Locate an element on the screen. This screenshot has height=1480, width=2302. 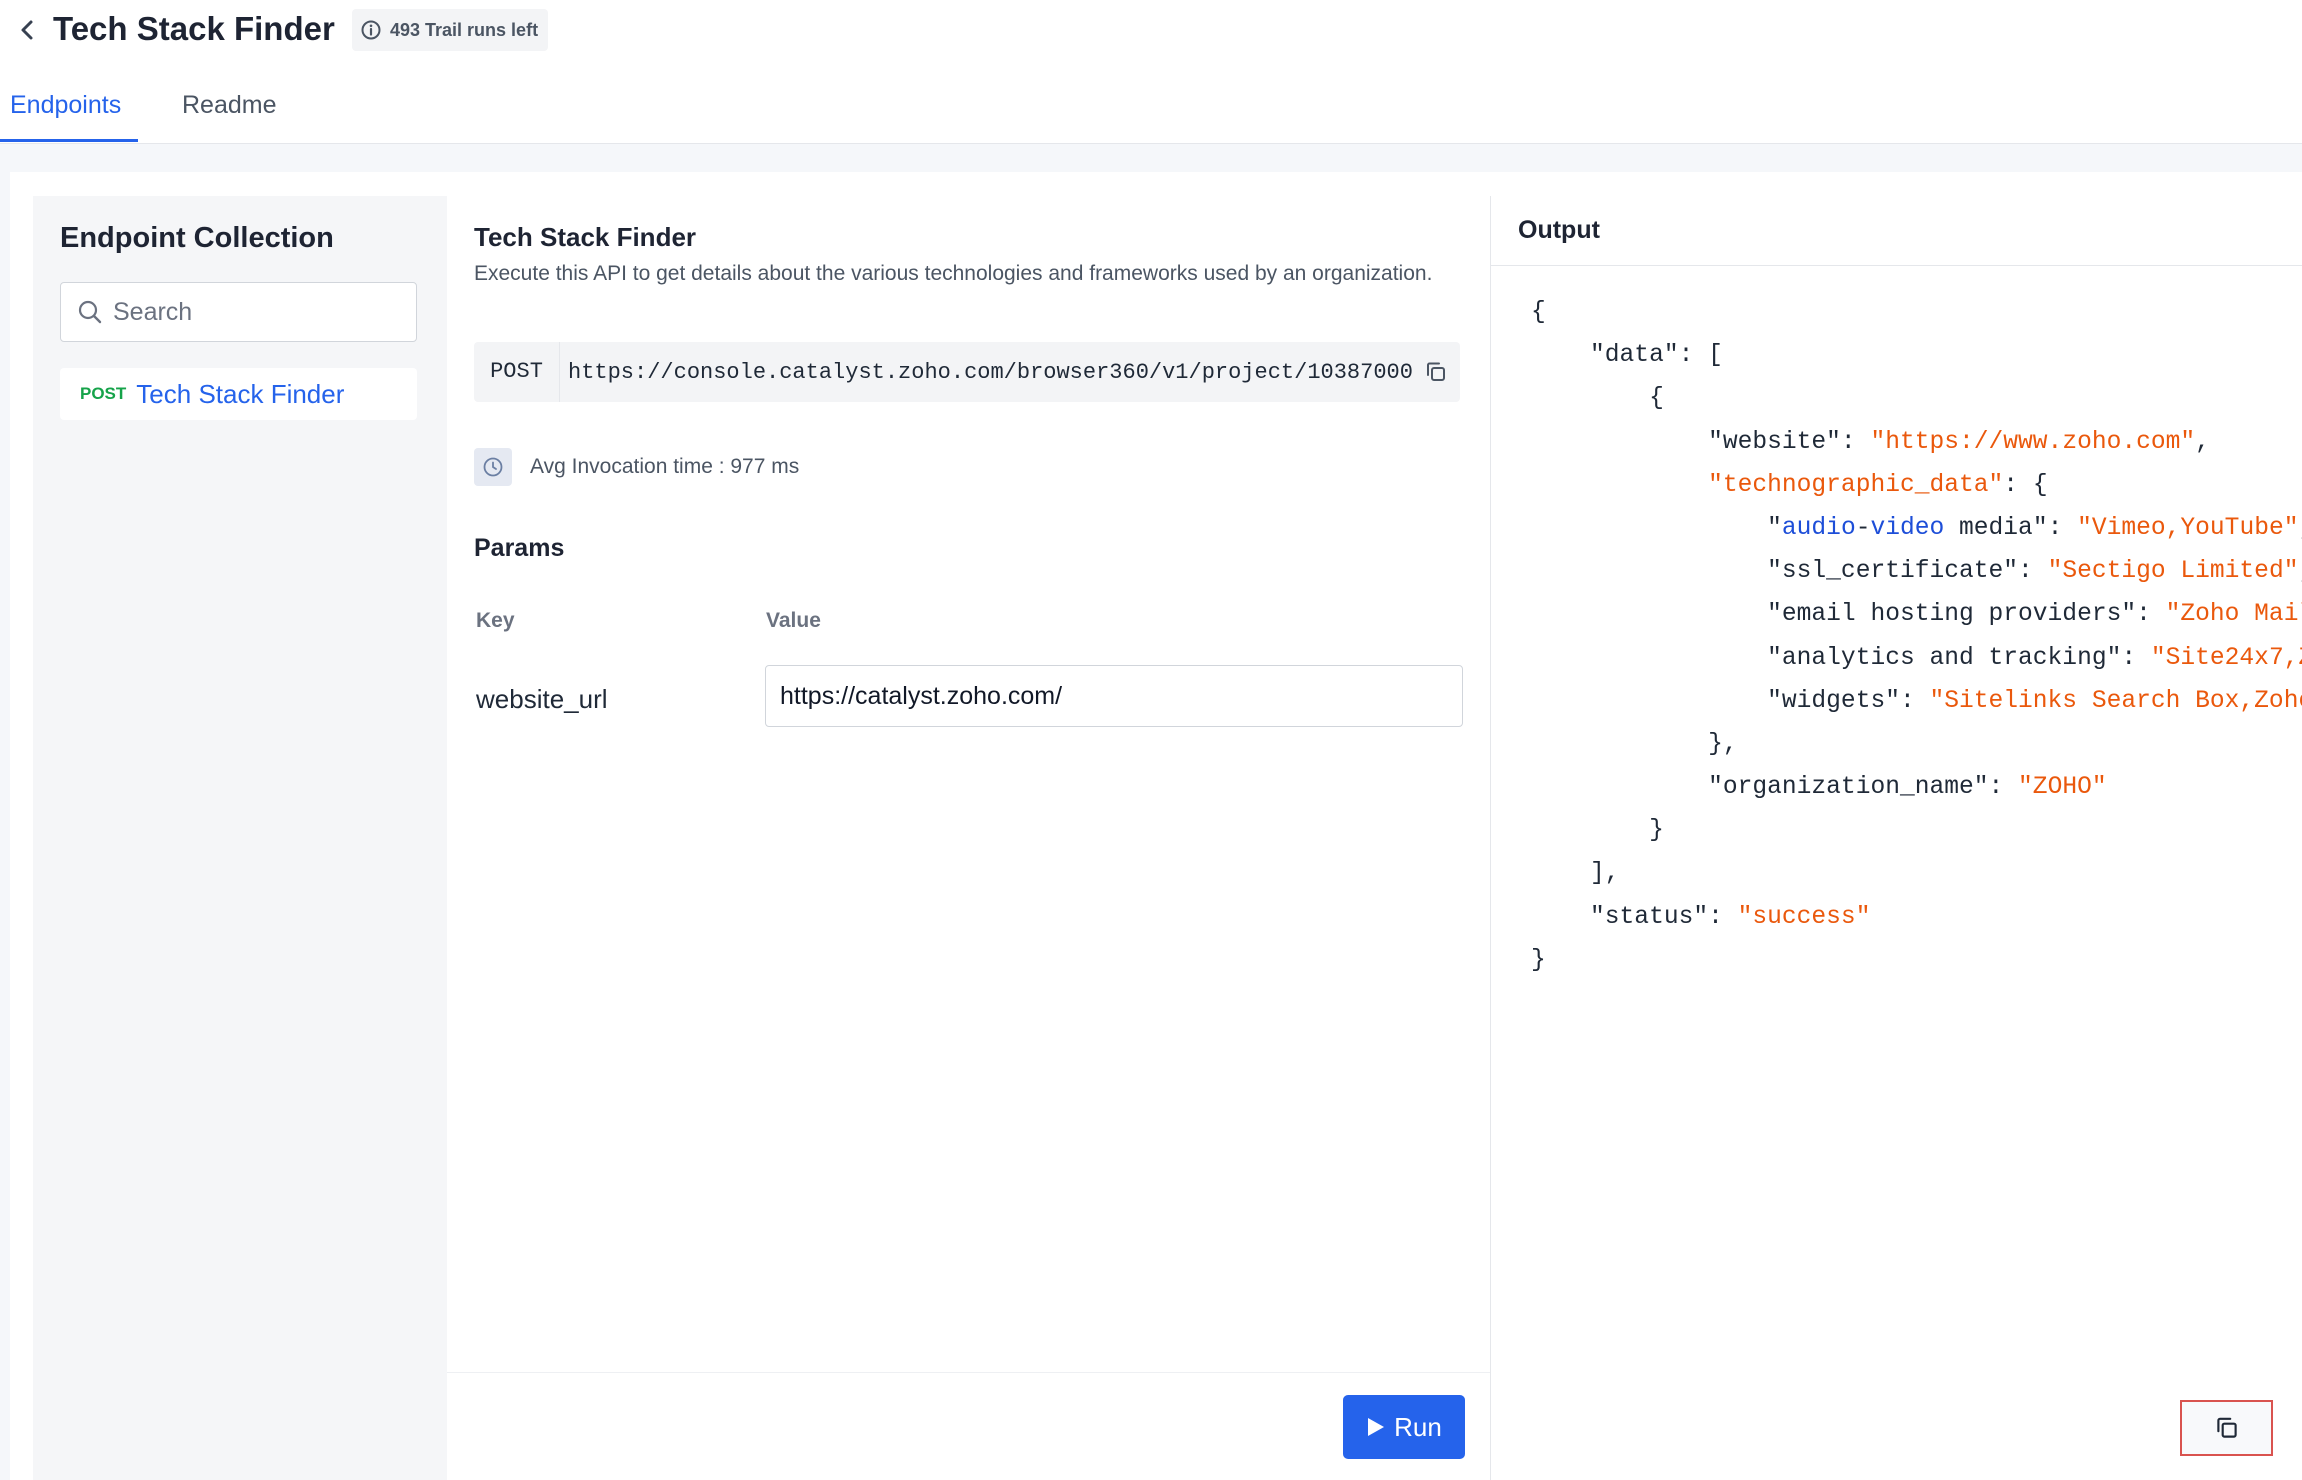
endpoint-title: Tech Stack Finder is located at coordinates (585, 237).